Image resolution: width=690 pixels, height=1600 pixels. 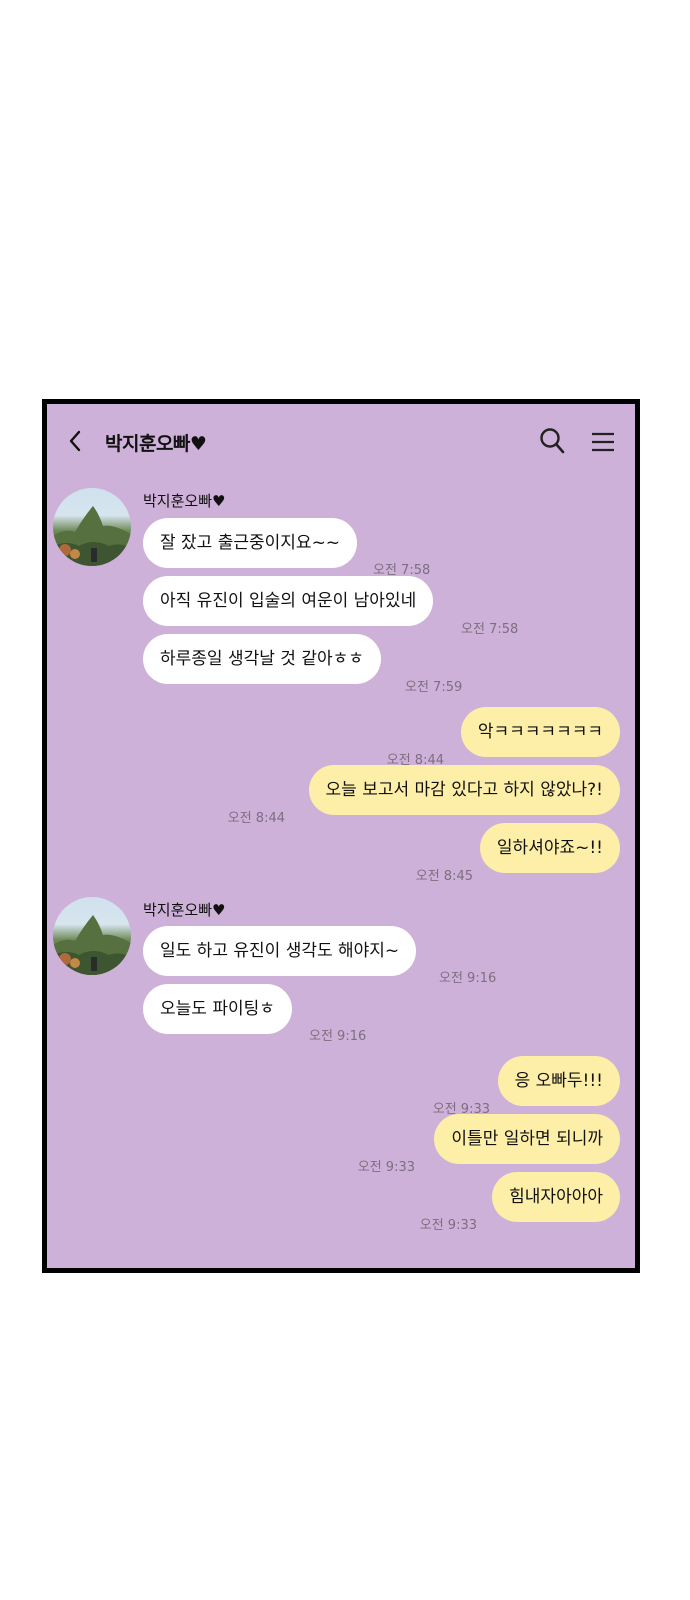 What do you see at coordinates (490, 629) in the screenshot?
I see `message-timestamp: 오전 7:58` at bounding box center [490, 629].